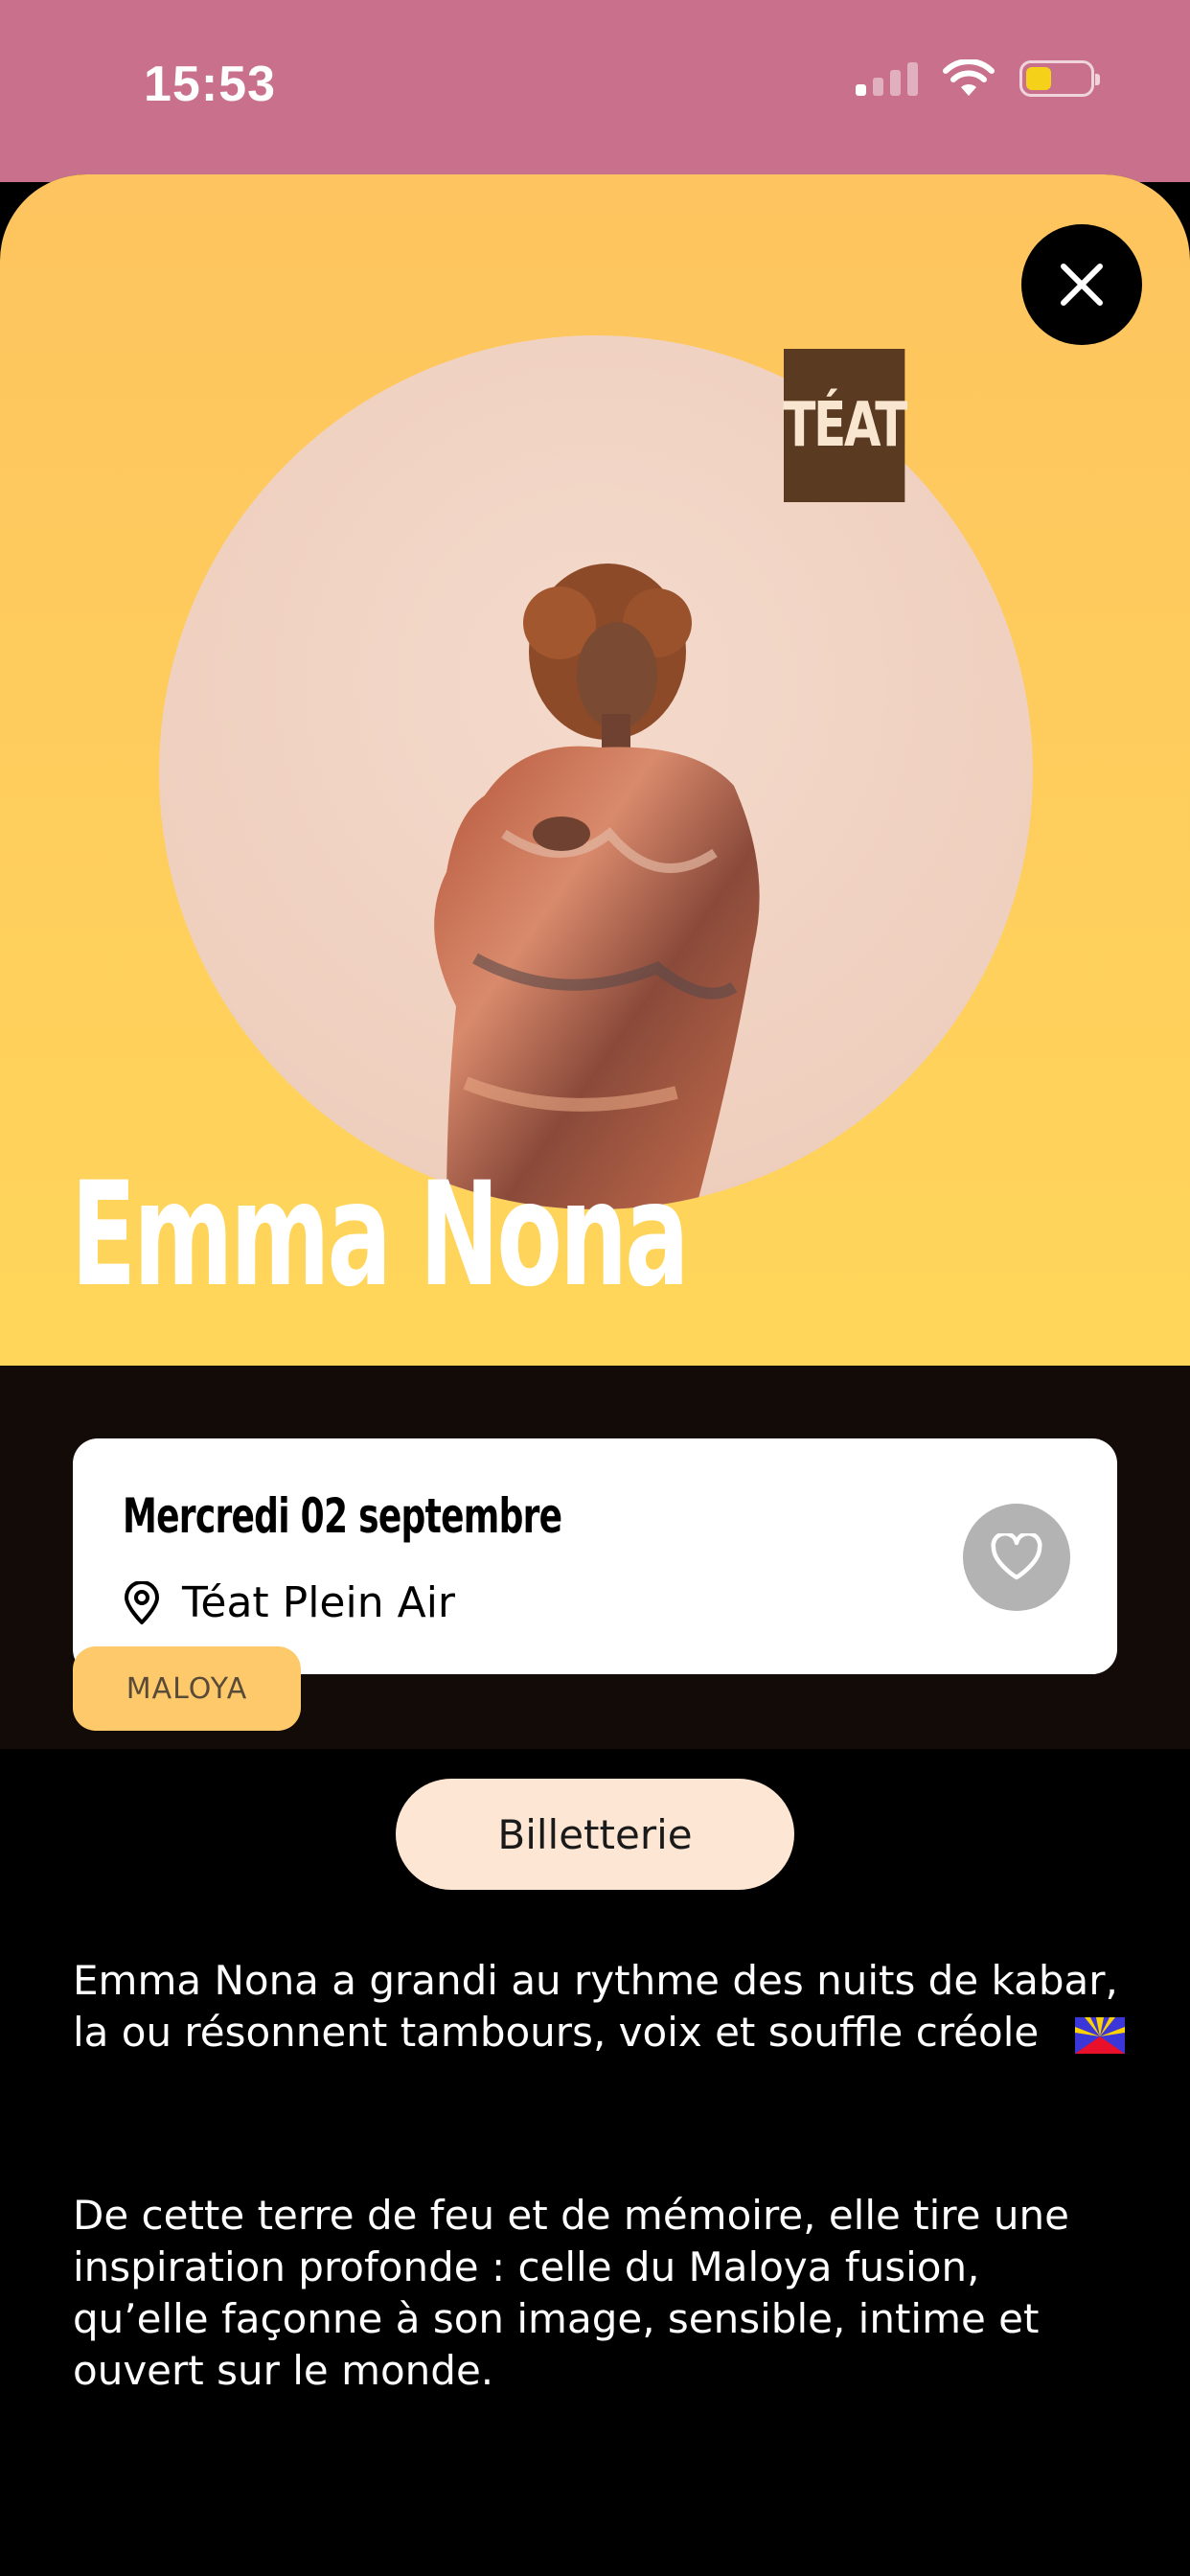  Describe the element at coordinates (380, 1235) in the screenshot. I see `artist-name: Emma Nona` at that location.